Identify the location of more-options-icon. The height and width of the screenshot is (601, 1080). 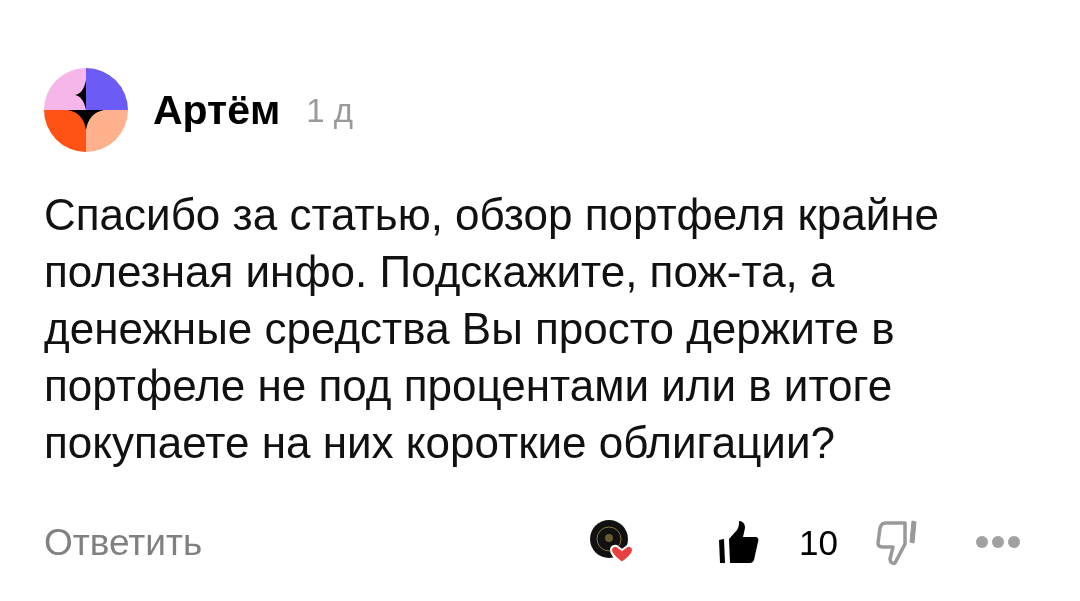
(998, 542).